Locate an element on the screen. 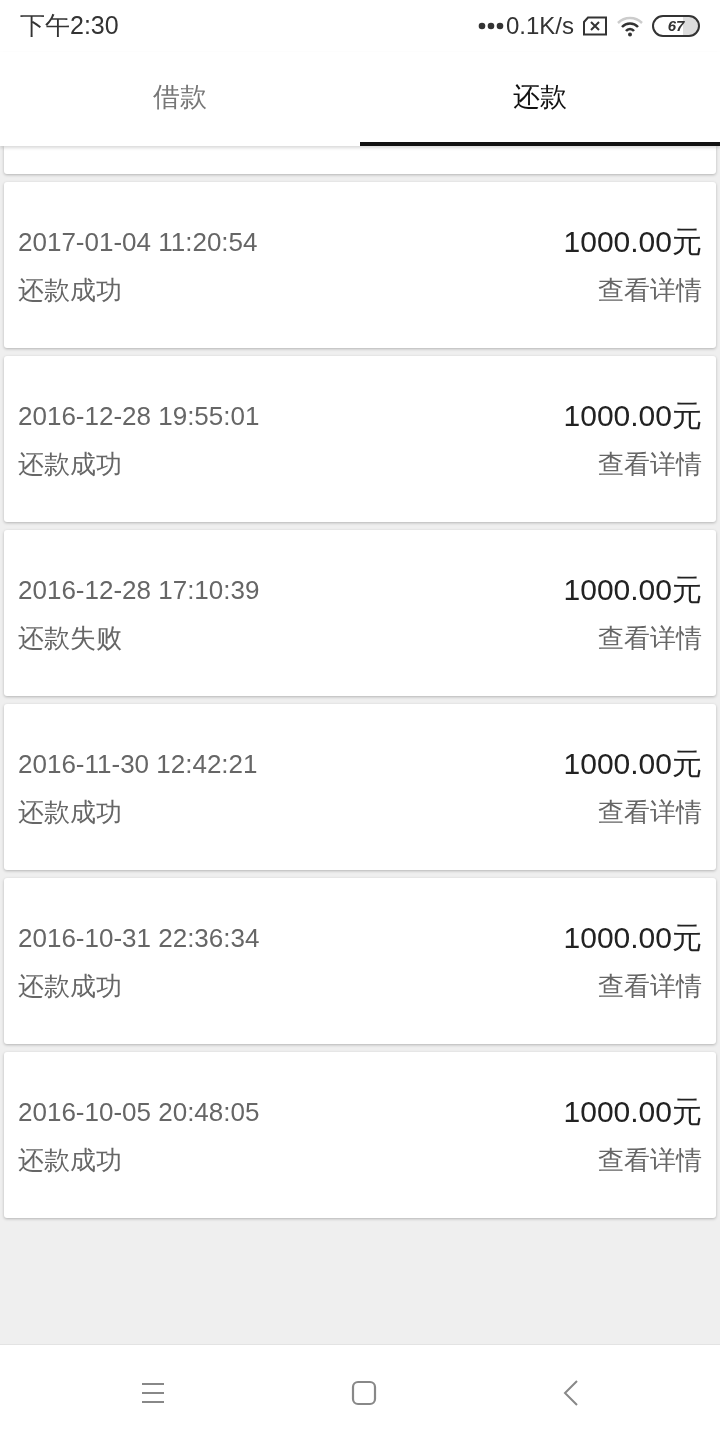 The image size is (720, 1440). tab: 还款 is located at coordinates (540, 99).